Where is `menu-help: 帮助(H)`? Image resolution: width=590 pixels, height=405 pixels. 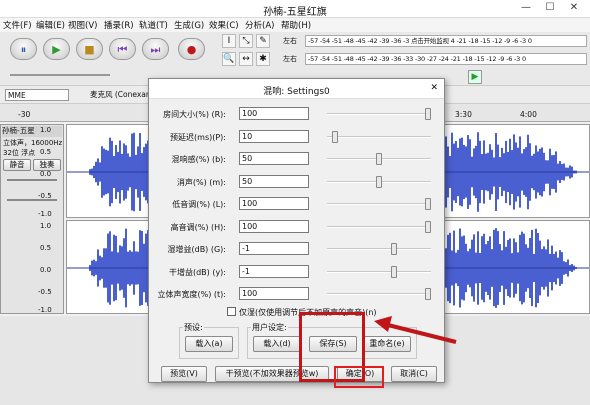 menu-help: 帮助(H) is located at coordinates (296, 25).